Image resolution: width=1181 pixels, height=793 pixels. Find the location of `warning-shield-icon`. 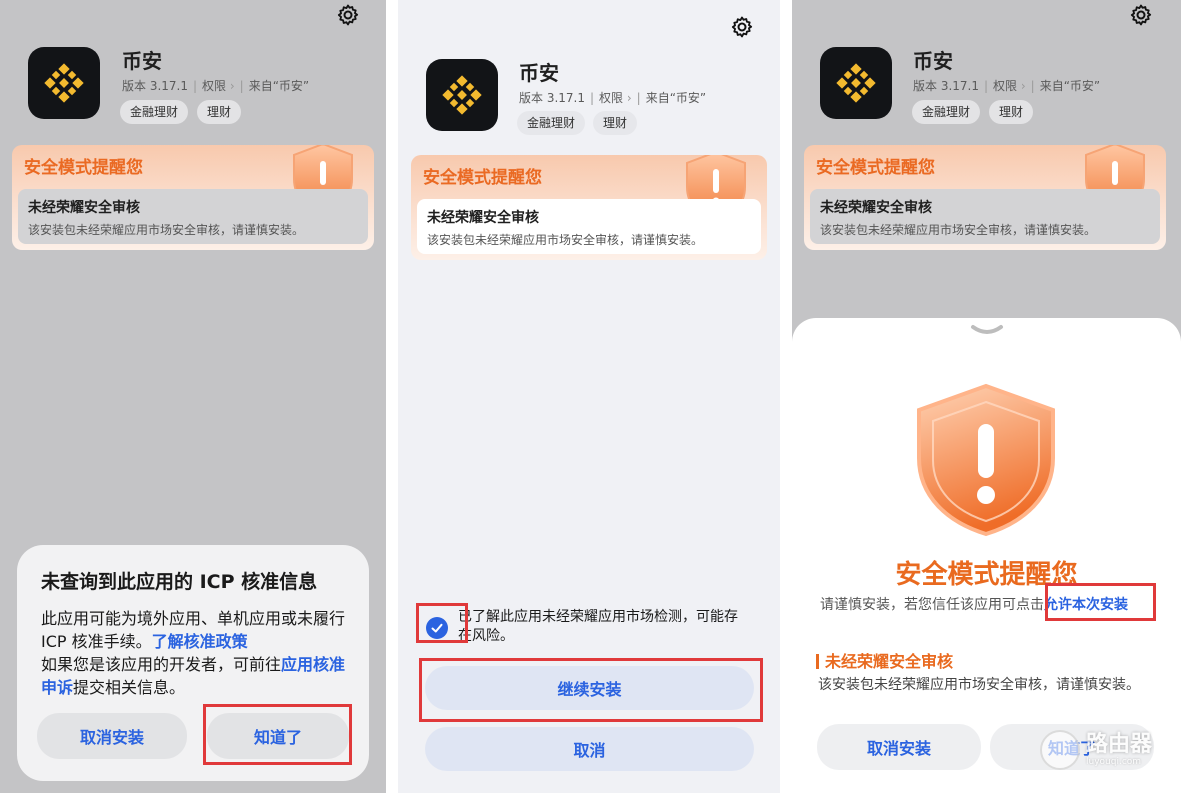

warning-shield-icon is located at coordinates (986, 460).